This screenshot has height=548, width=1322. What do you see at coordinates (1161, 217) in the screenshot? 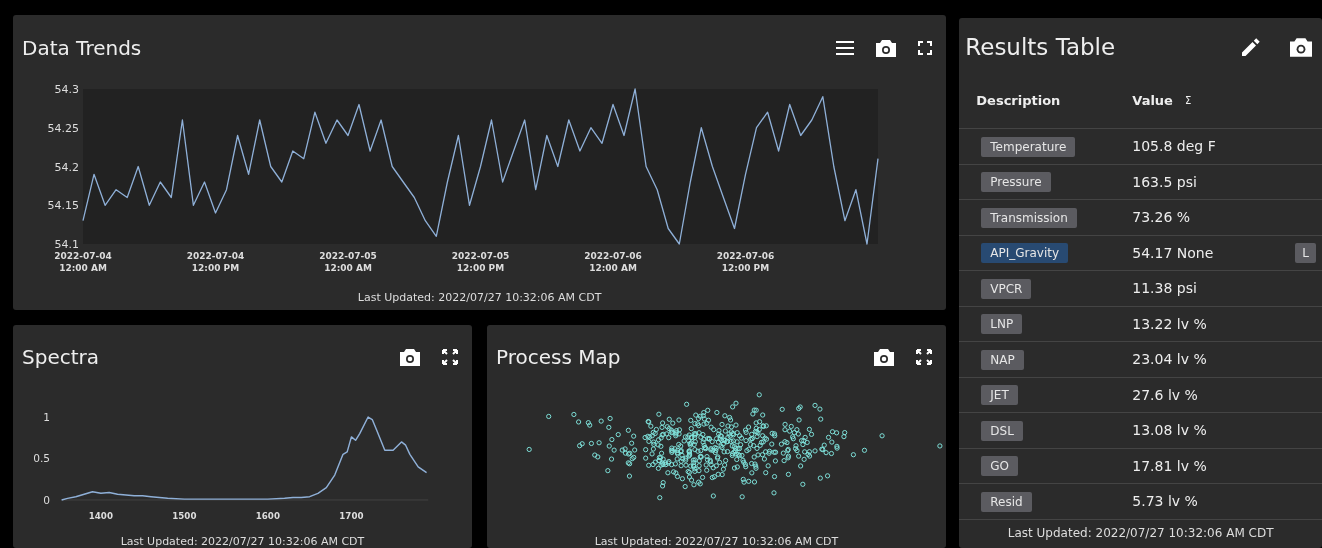
I see `value-cell: 73.26 %` at bounding box center [1161, 217].